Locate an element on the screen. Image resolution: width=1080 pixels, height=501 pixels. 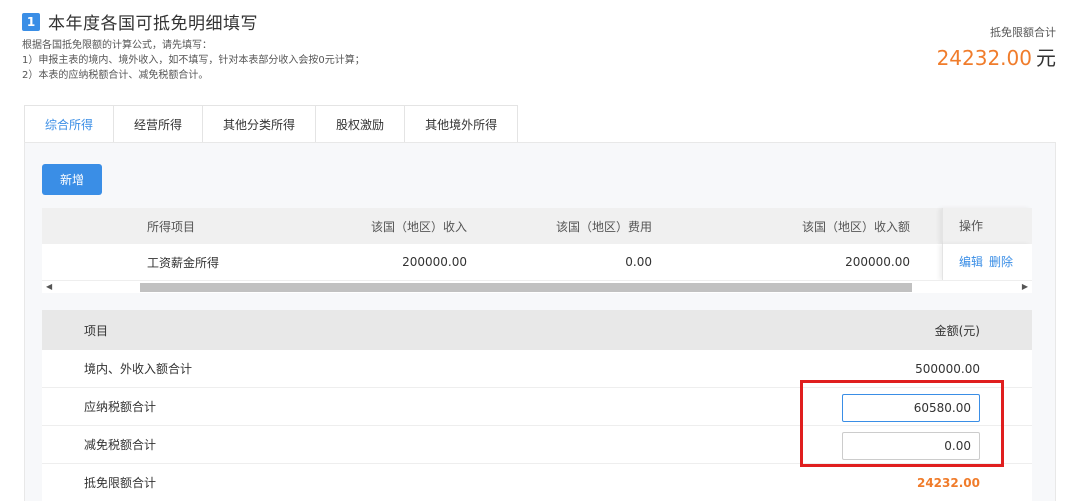
scroll-left-icon: ◀ is located at coordinates (49, 286).